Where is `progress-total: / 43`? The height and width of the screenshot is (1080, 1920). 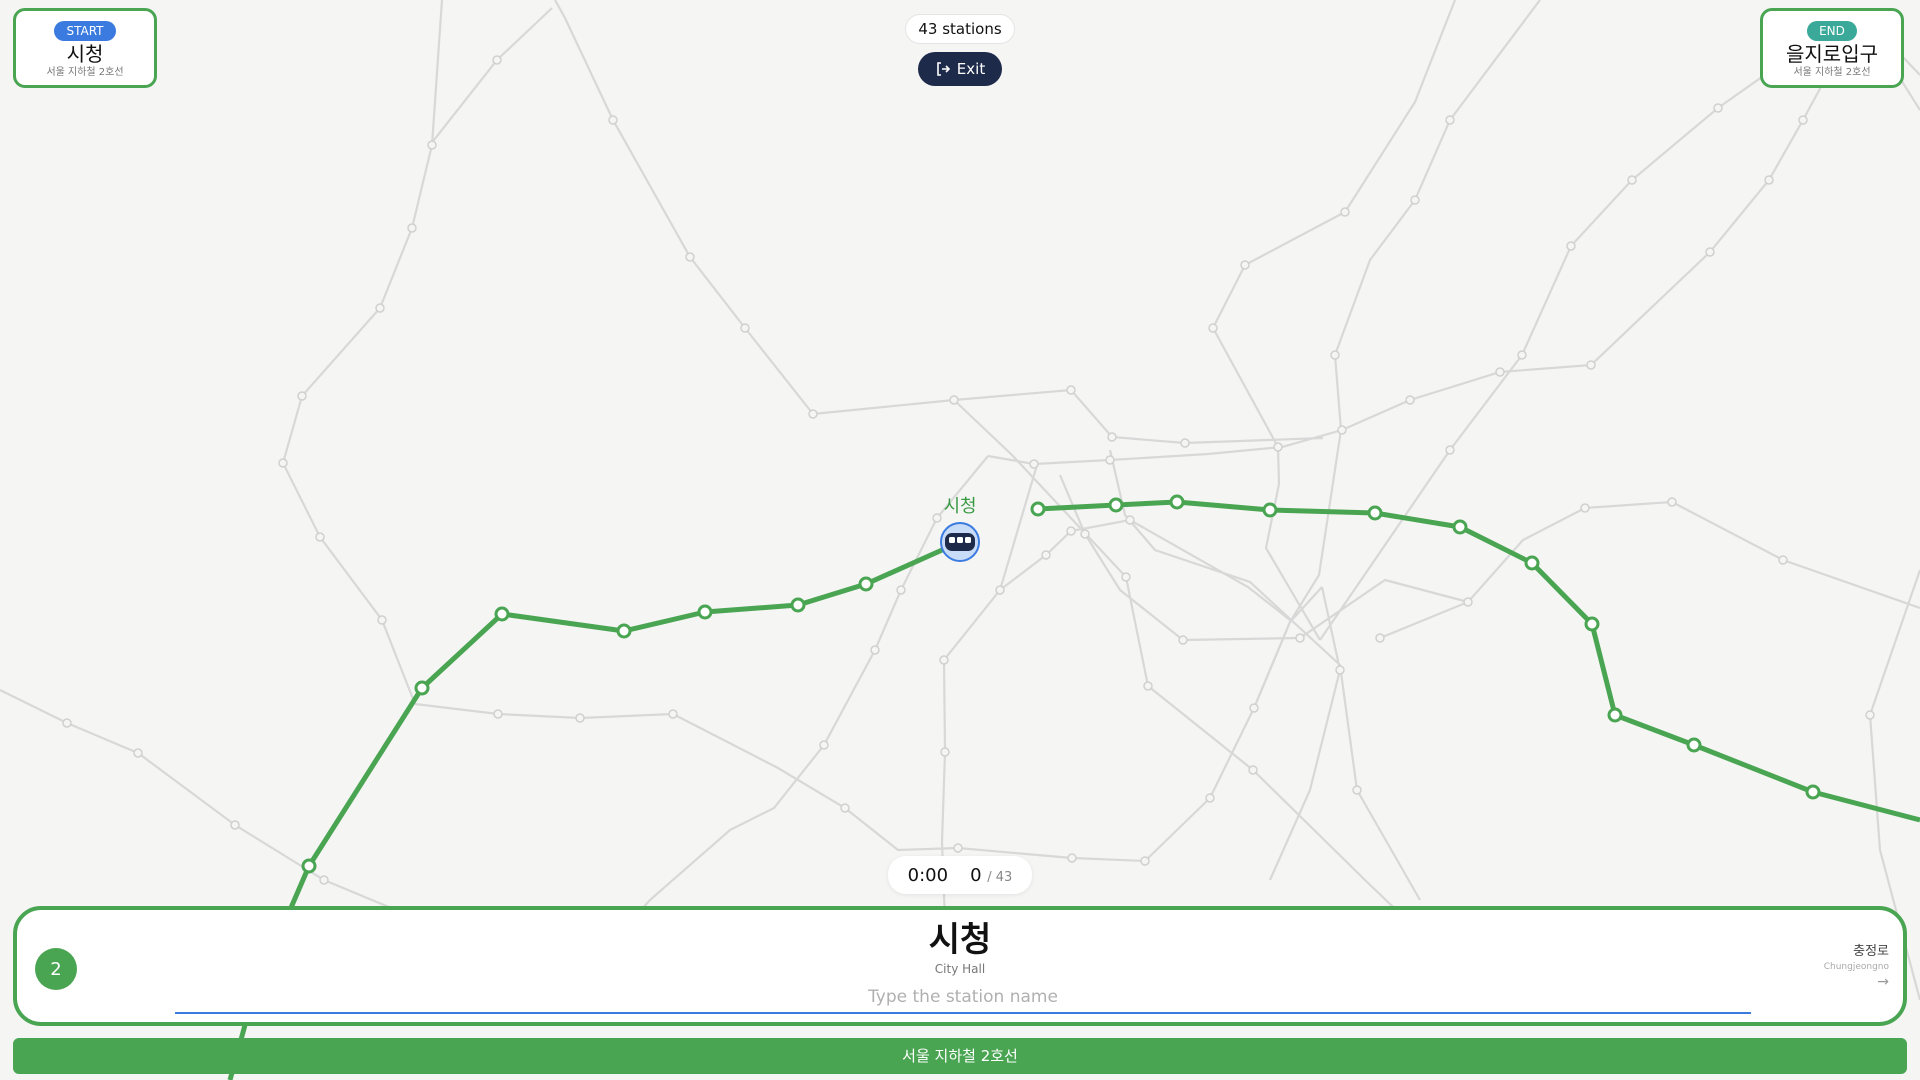
progress-total: / 43 is located at coordinates (1000, 877).